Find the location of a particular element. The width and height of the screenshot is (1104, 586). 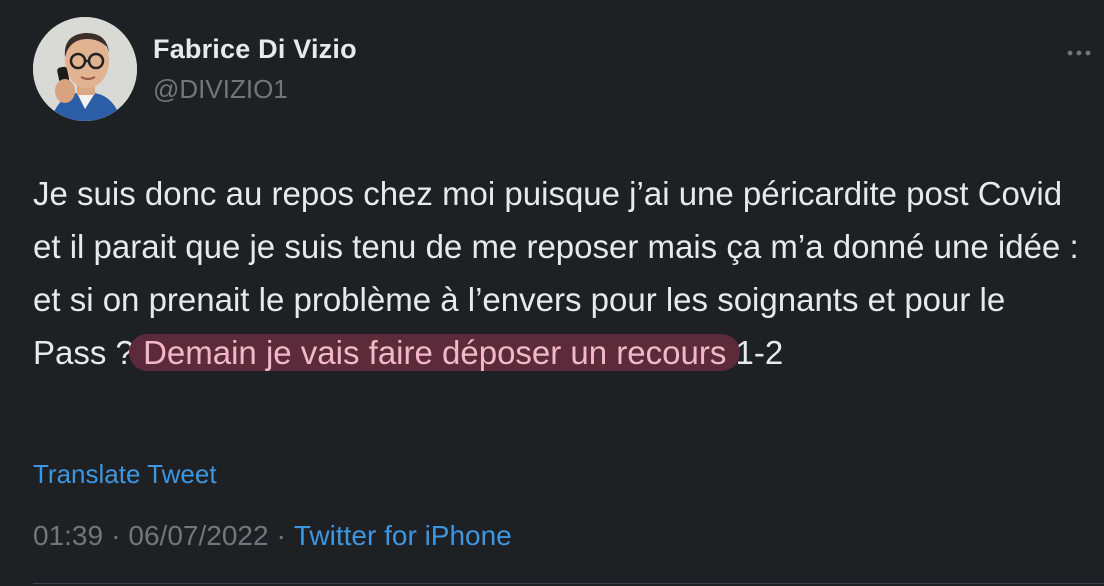

divider is located at coordinates (568, 583).